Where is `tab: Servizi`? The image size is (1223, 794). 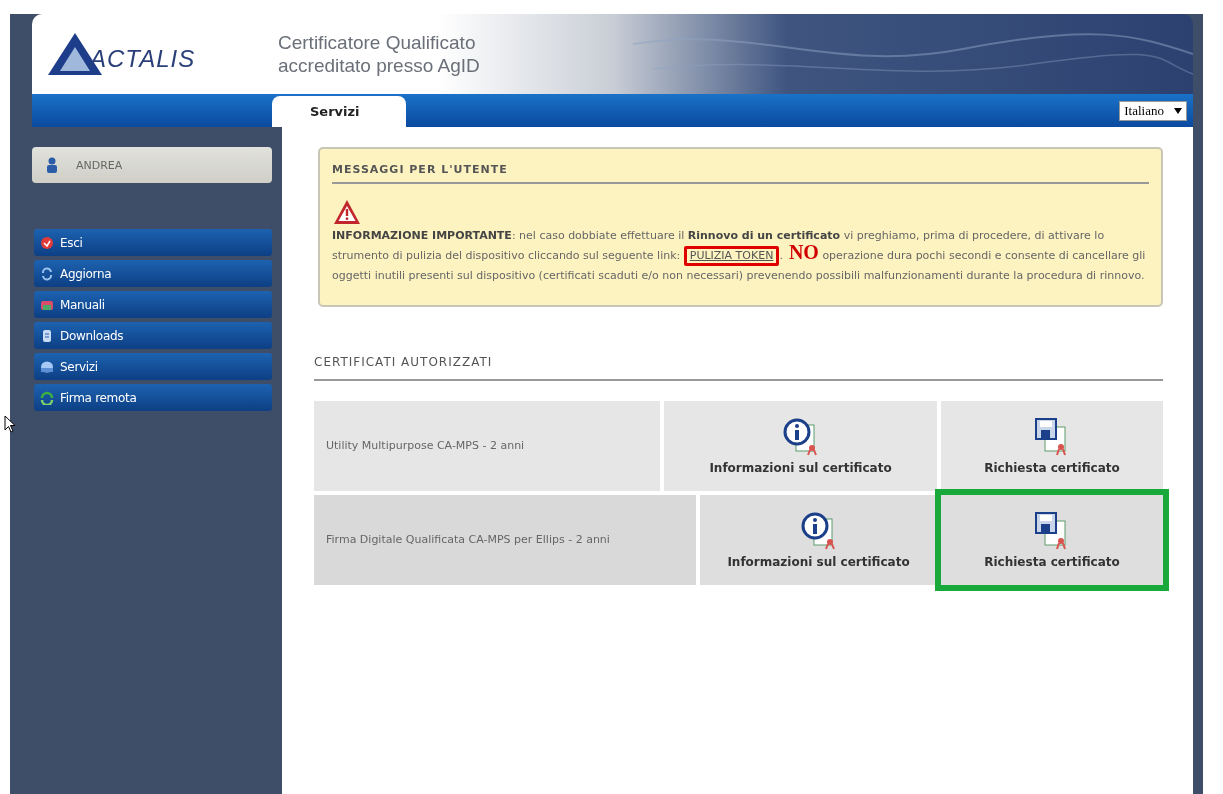
tab: Servizi is located at coordinates (339, 111).